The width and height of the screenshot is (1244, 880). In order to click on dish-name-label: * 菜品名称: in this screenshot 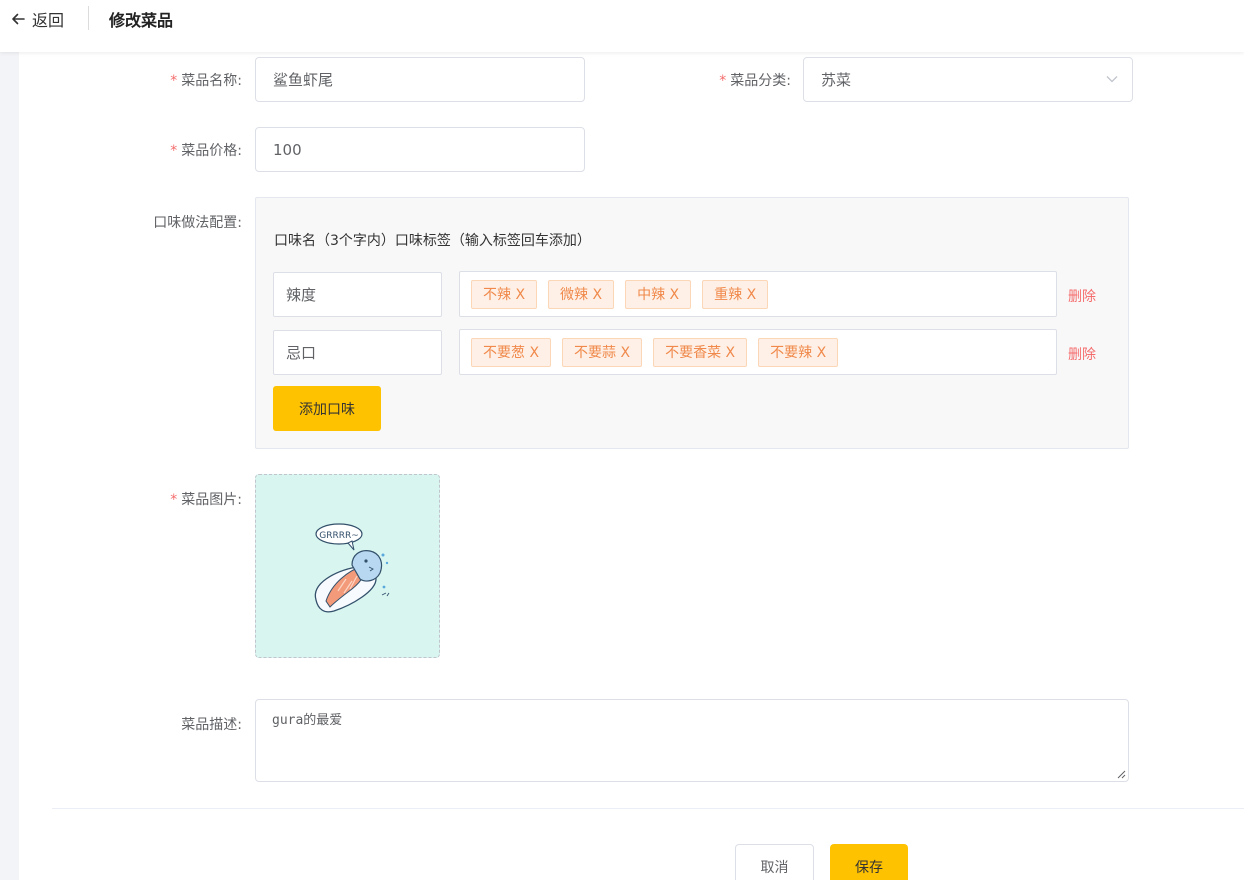, I will do `click(196, 80)`.